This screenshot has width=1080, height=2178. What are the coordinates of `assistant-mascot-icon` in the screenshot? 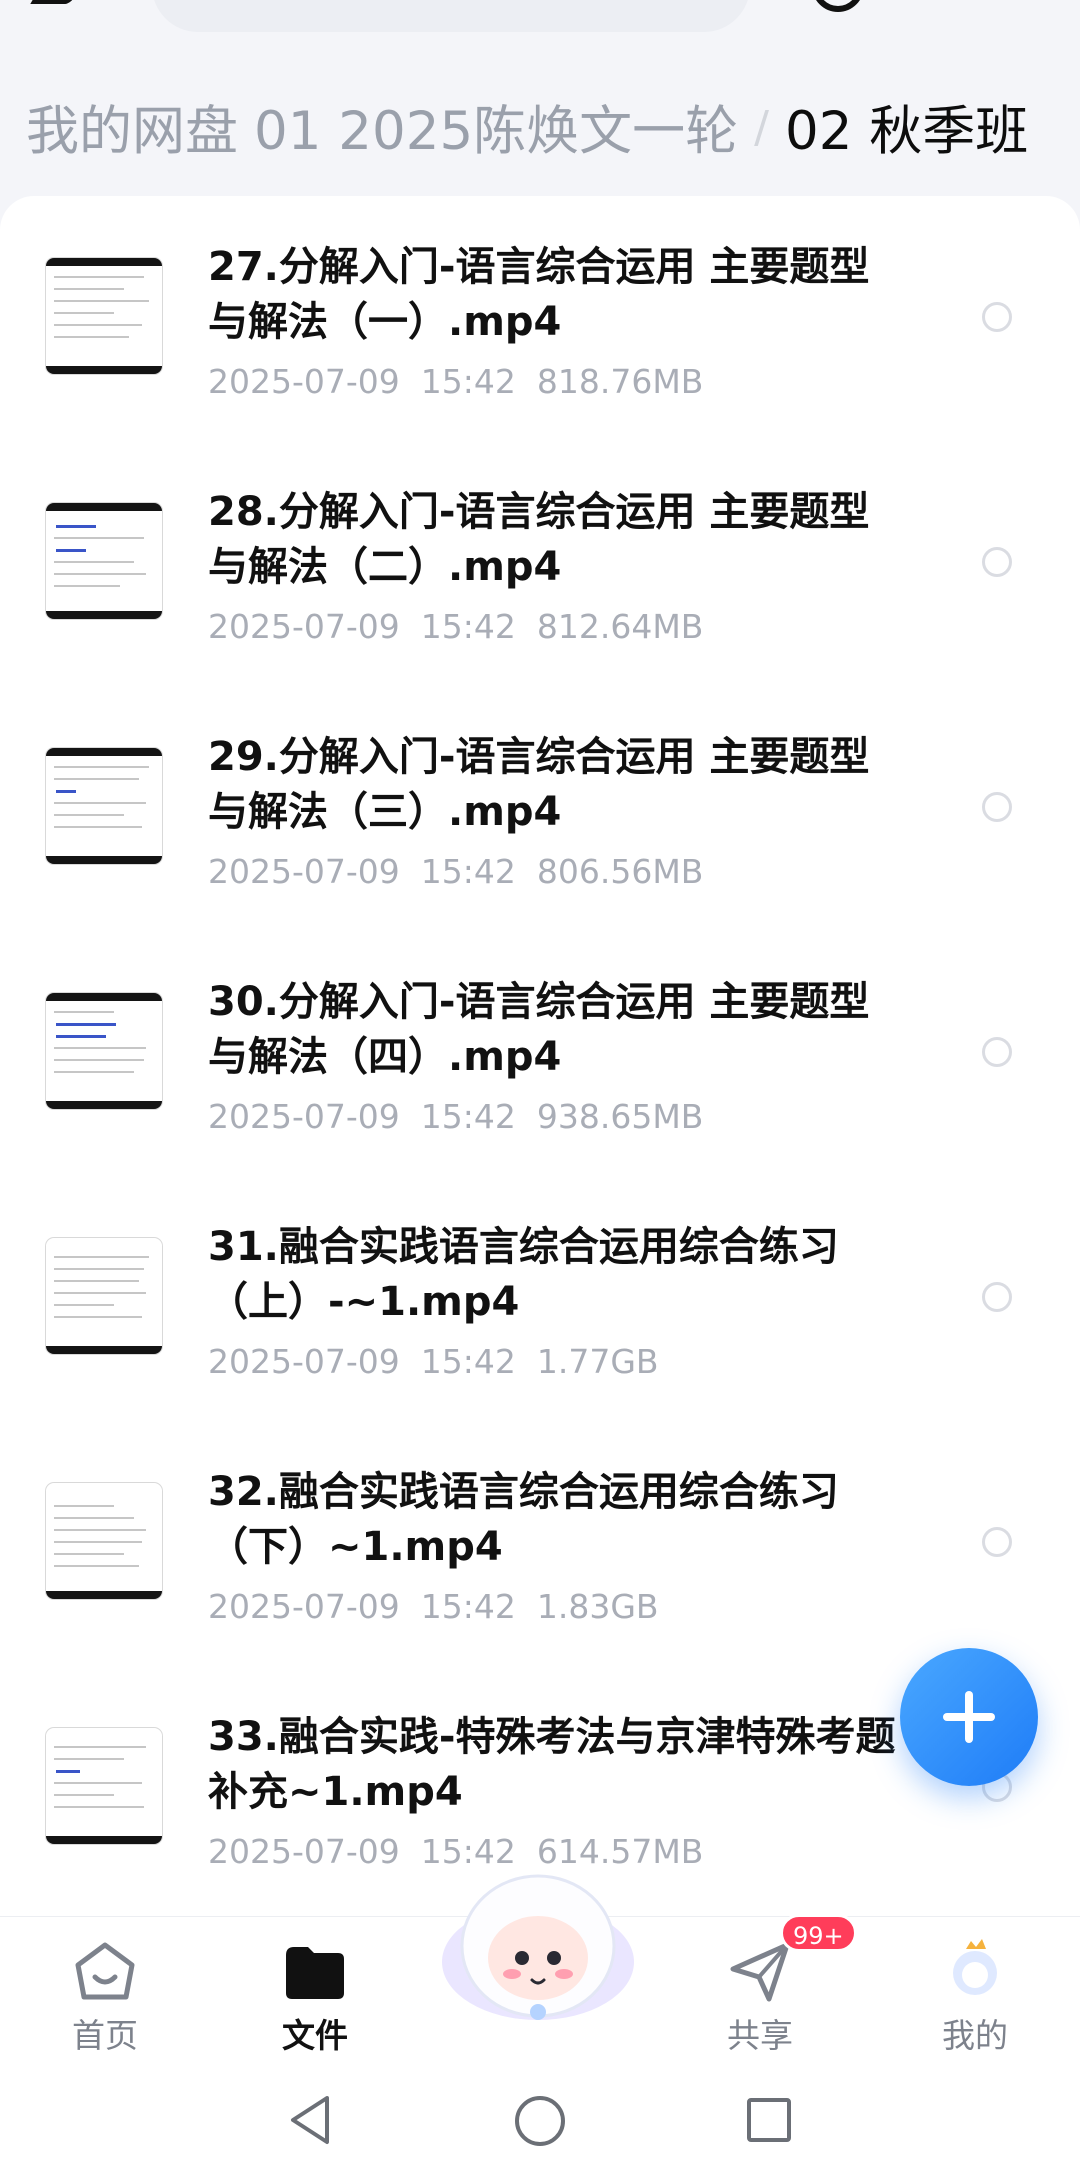 It's located at (538, 1945).